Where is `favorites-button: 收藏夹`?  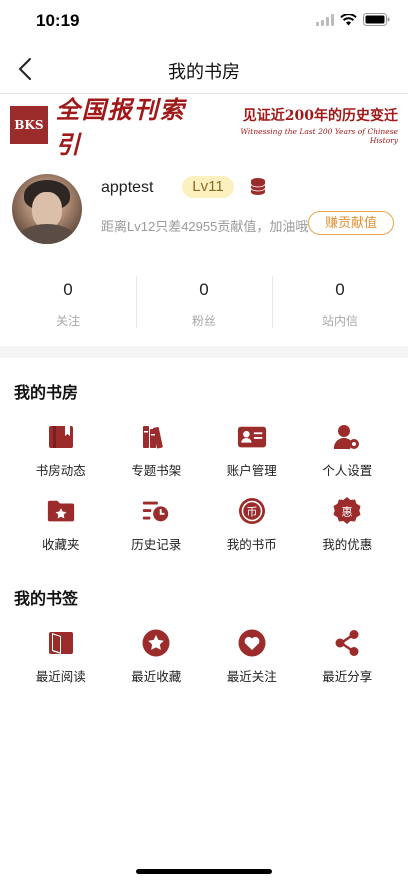
favorites-button: 收藏夹 is located at coordinates (61, 529).